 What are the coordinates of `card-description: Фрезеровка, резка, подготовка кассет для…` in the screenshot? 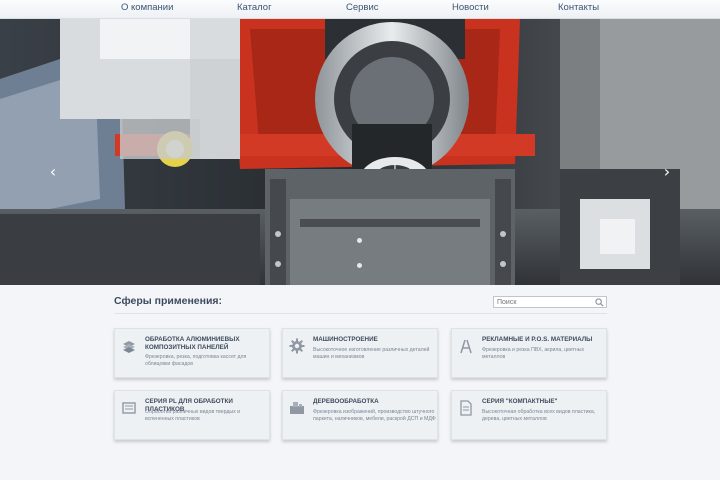 It's located at (196, 360).